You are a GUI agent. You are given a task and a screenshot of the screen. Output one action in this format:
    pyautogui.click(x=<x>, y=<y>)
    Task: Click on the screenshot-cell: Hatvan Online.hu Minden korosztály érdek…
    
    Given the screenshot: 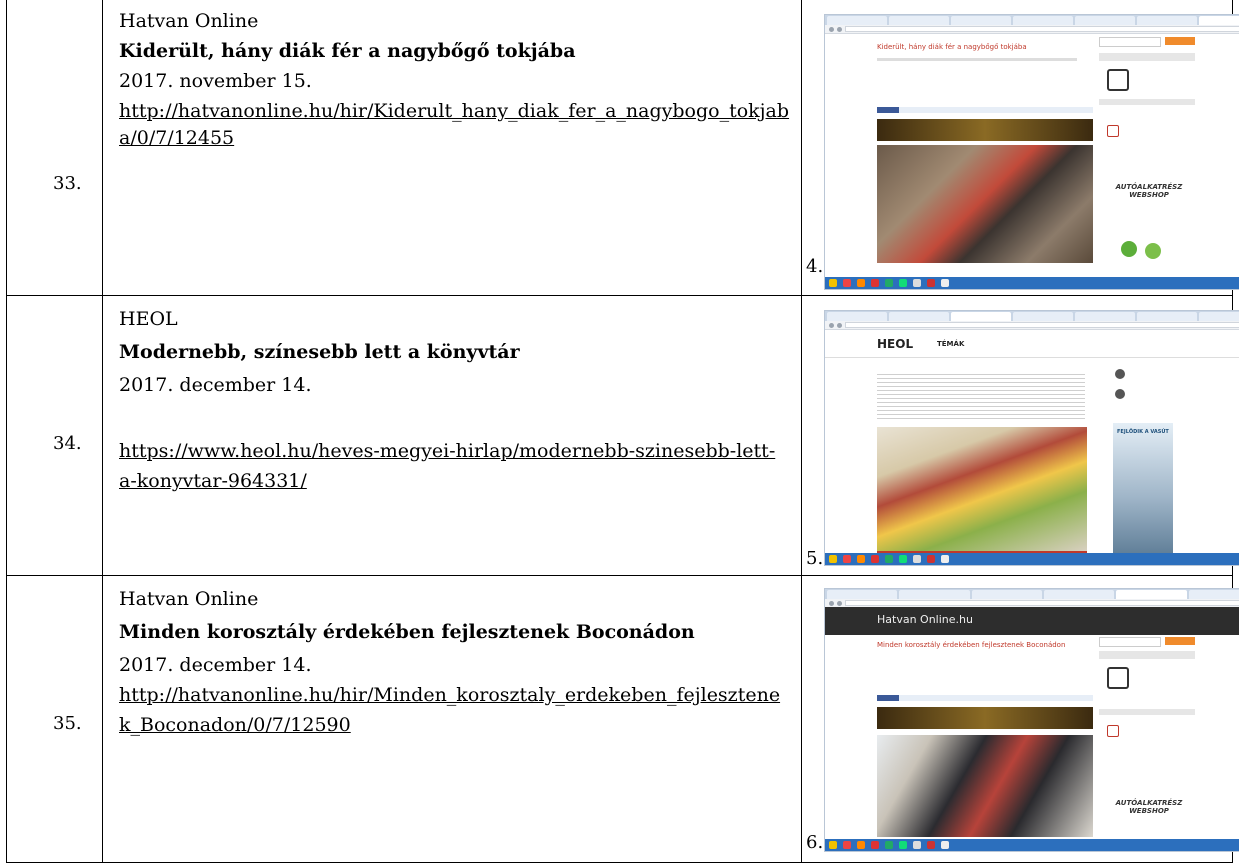 What is the action you would take?
    pyautogui.click(x=1020, y=719)
    